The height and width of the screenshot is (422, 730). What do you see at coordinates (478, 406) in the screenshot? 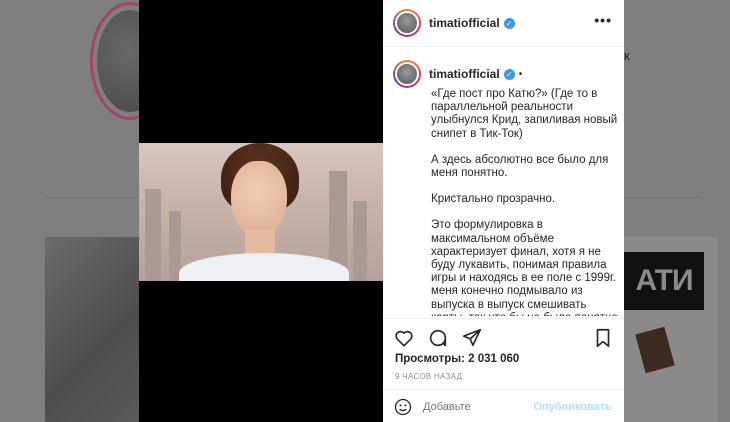
I see `comment-input` at bounding box center [478, 406].